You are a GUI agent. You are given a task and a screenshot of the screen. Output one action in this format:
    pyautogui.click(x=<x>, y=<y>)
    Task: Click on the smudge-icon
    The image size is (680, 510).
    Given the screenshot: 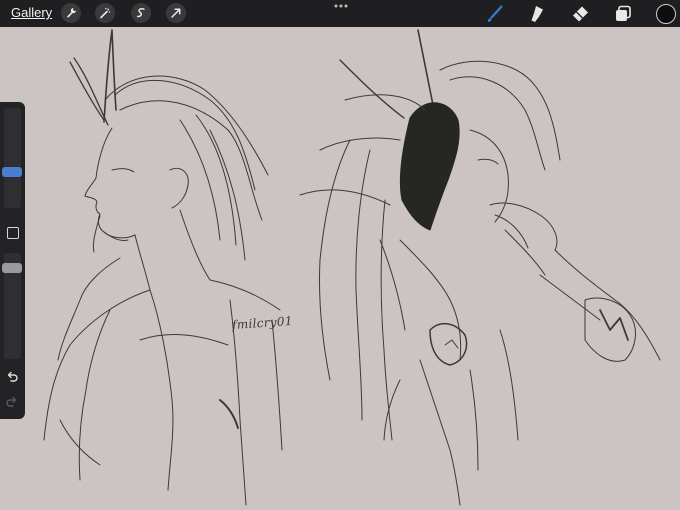 What is the action you would take?
    pyautogui.click(x=537, y=14)
    